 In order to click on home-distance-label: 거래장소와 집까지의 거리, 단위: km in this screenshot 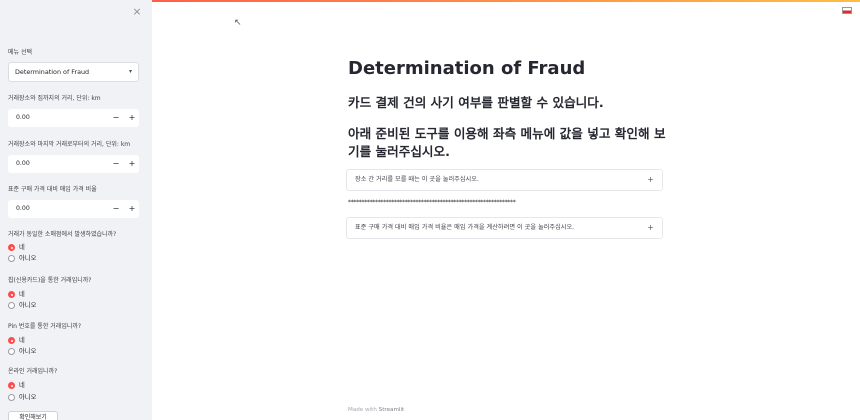, I will do `click(54, 98)`.